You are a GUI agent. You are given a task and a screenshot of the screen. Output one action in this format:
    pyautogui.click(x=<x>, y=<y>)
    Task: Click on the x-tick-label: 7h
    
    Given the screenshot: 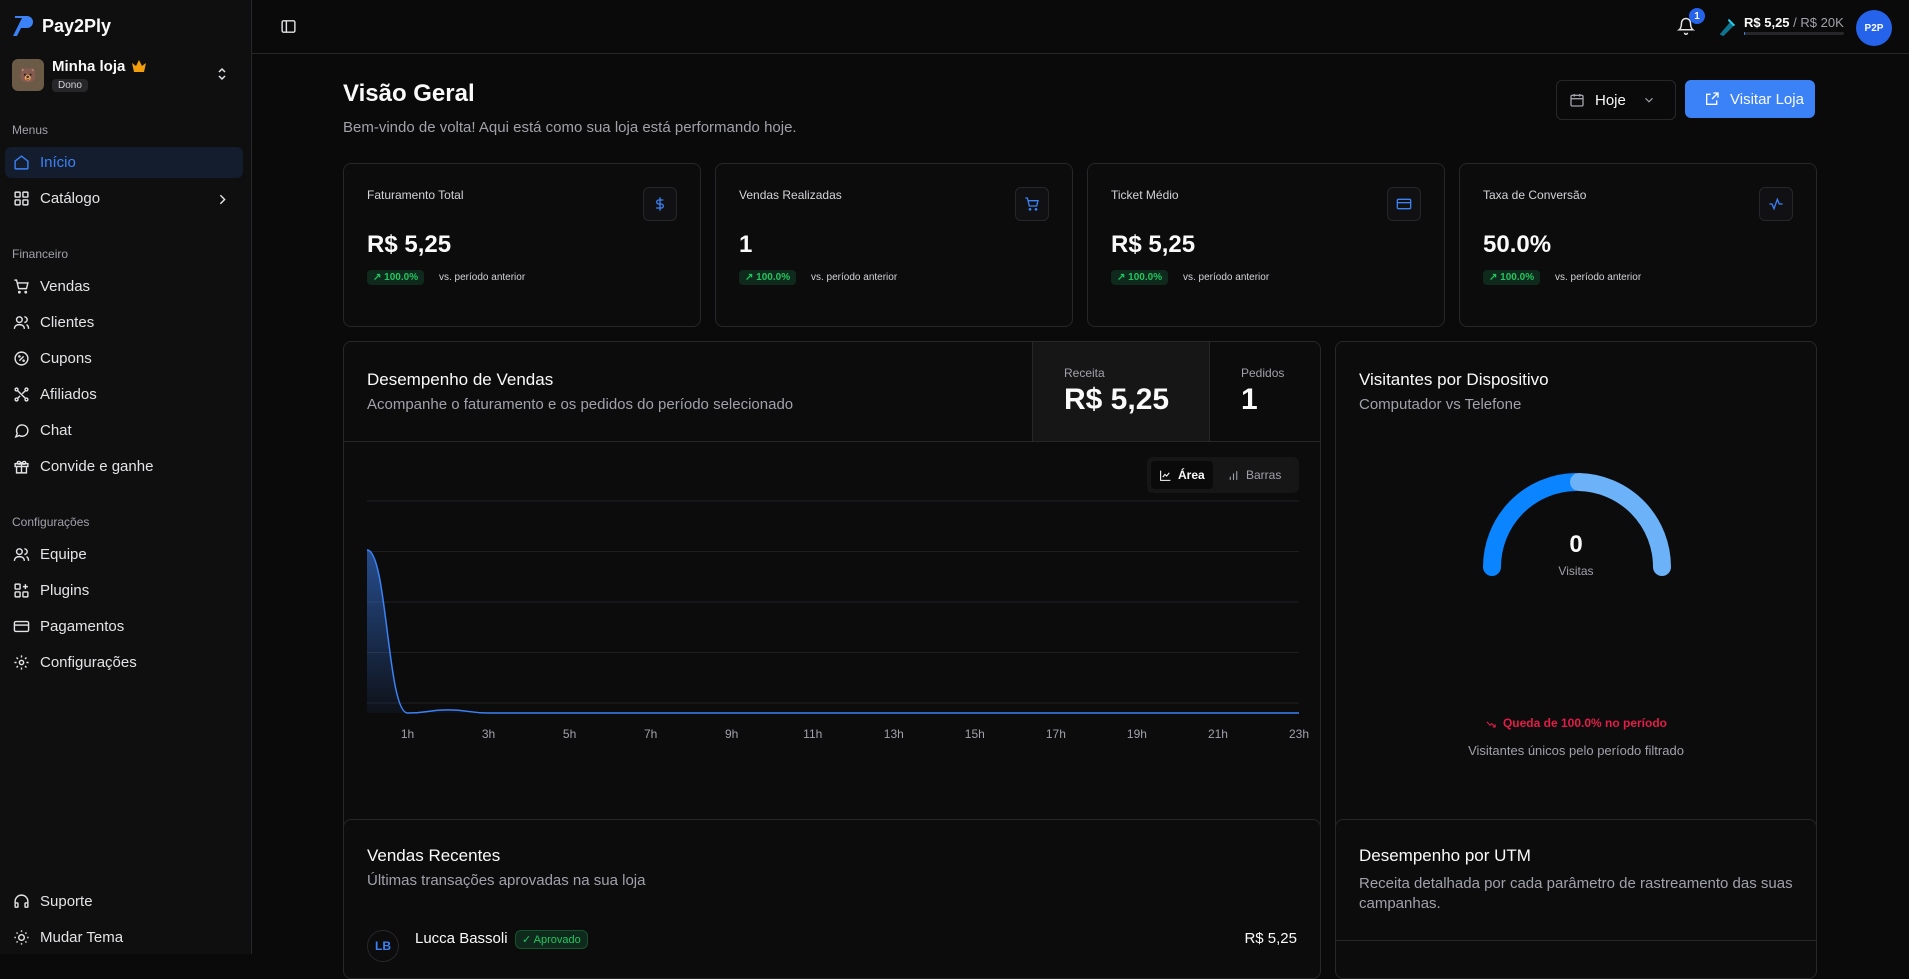 What is the action you would take?
    pyautogui.click(x=650, y=734)
    